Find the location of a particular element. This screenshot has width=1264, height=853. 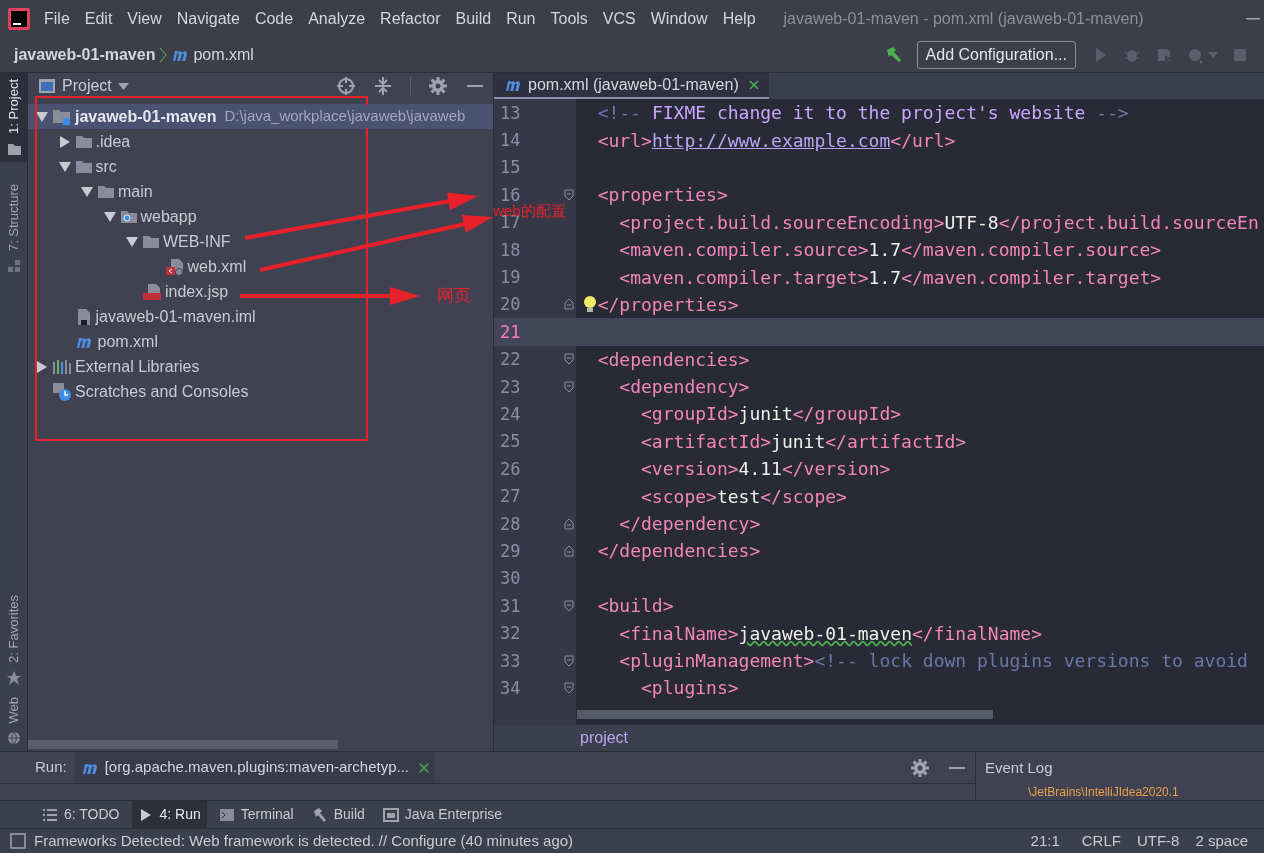

tree-item: Scratches and Consoles is located at coordinates (139, 391).